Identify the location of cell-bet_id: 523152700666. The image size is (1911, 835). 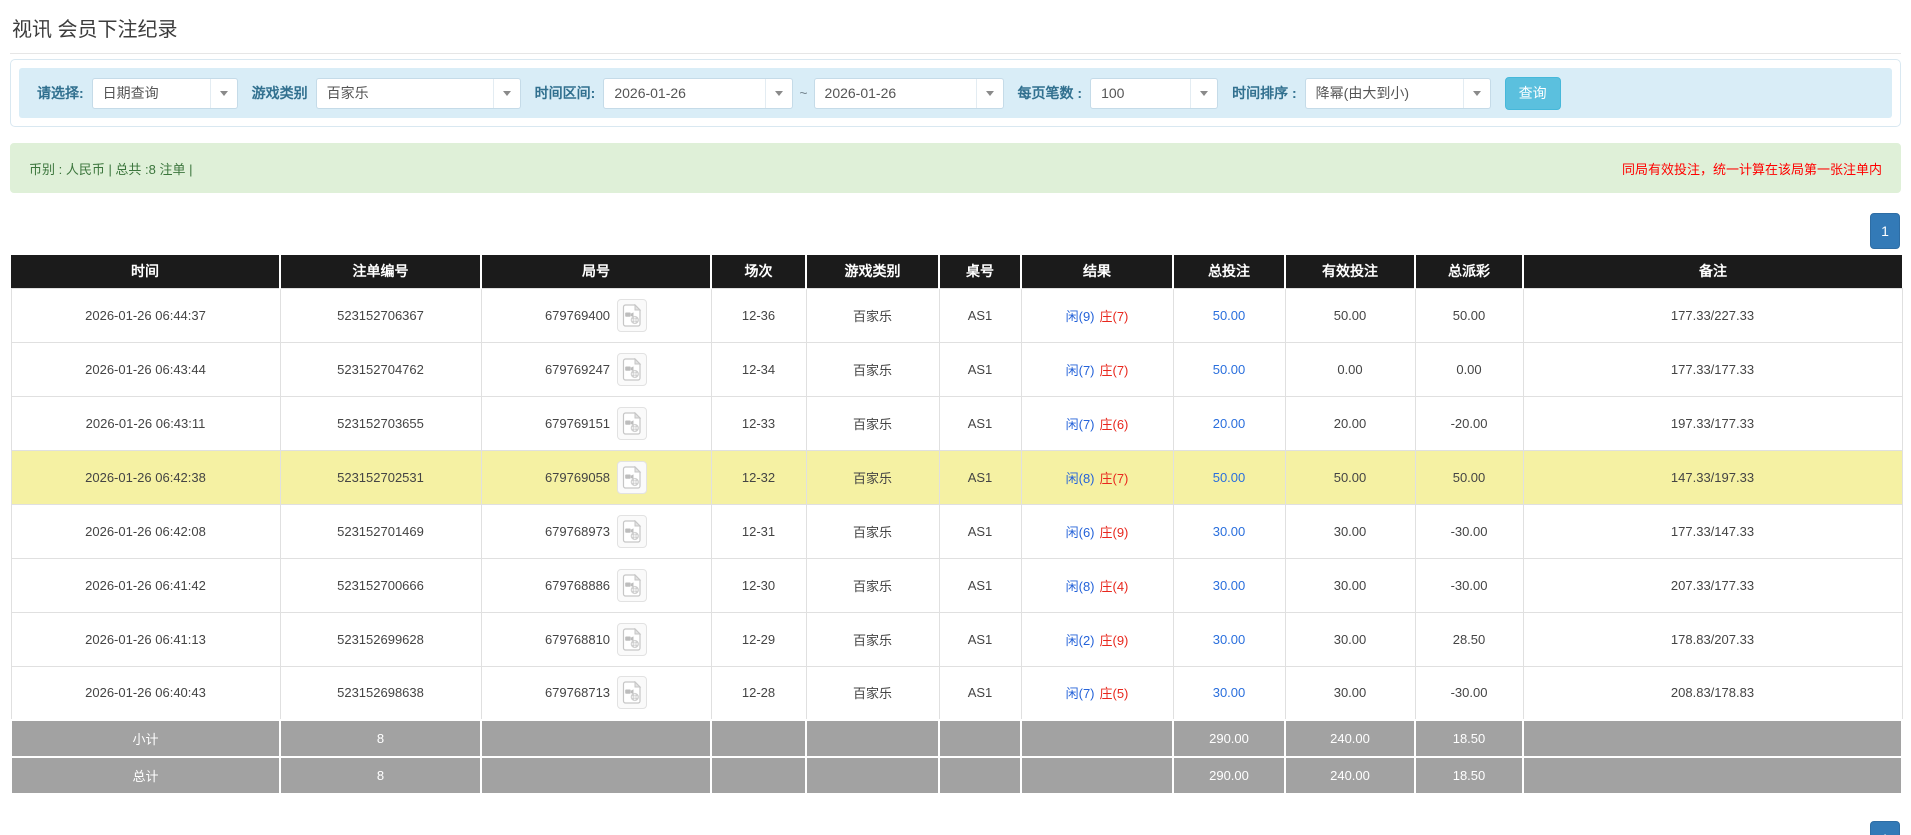
(380, 585).